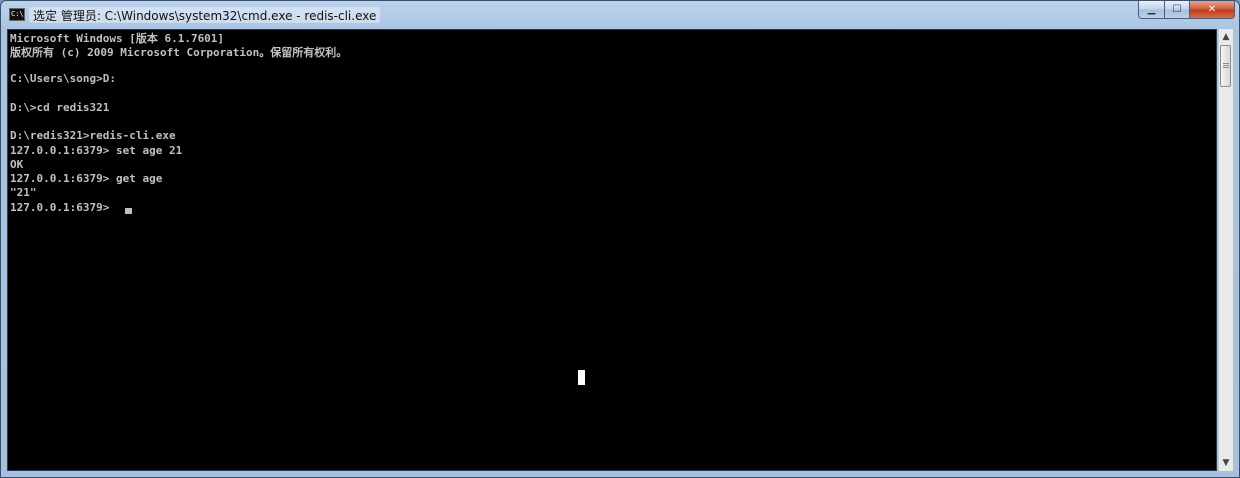 Image resolution: width=1240 pixels, height=478 pixels. Describe the element at coordinates (23, 192) in the screenshot. I see `console-line: "21"` at that location.